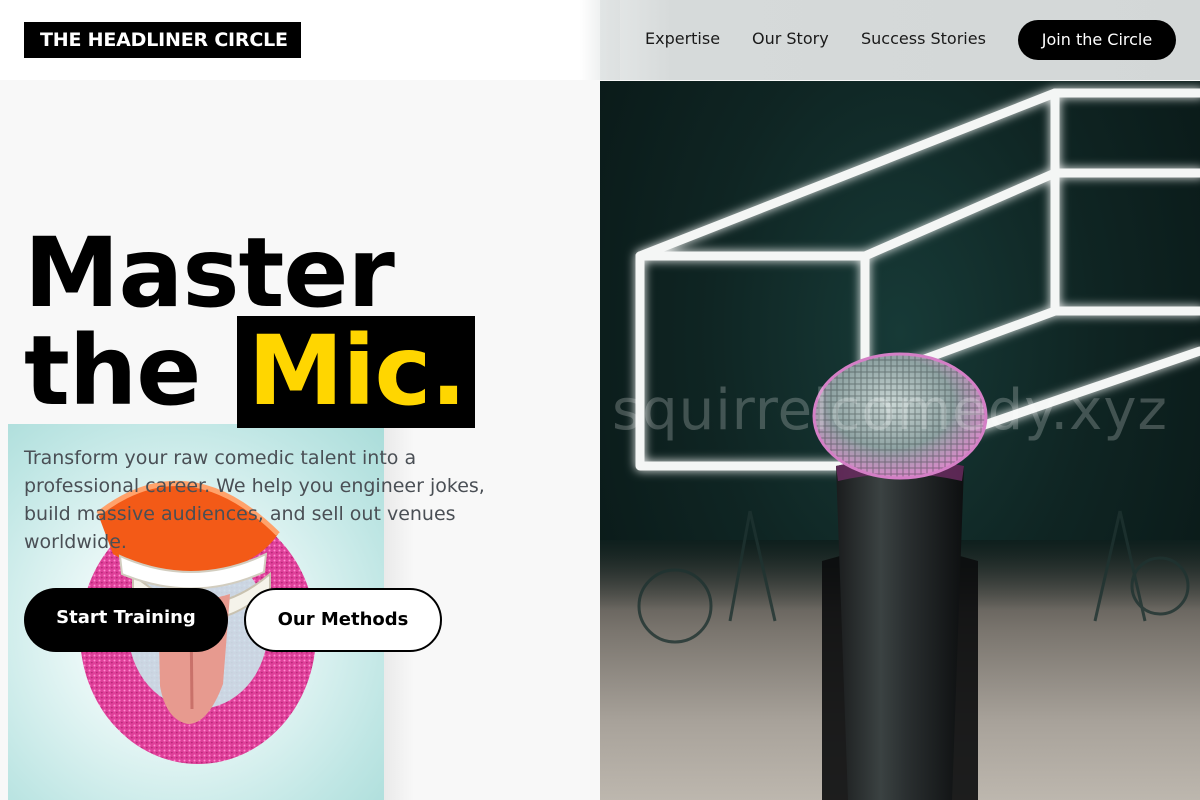  What do you see at coordinates (343, 620) in the screenshot?
I see `our-methods-button: Our Methods` at bounding box center [343, 620].